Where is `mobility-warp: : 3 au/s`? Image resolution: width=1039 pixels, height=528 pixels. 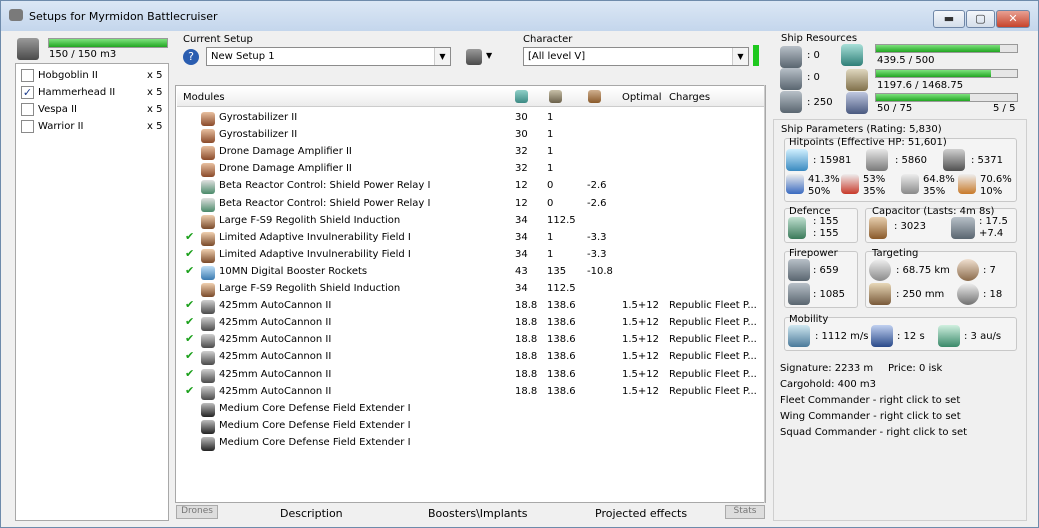
mobility-warp: : 3 au/s is located at coordinates (983, 336).